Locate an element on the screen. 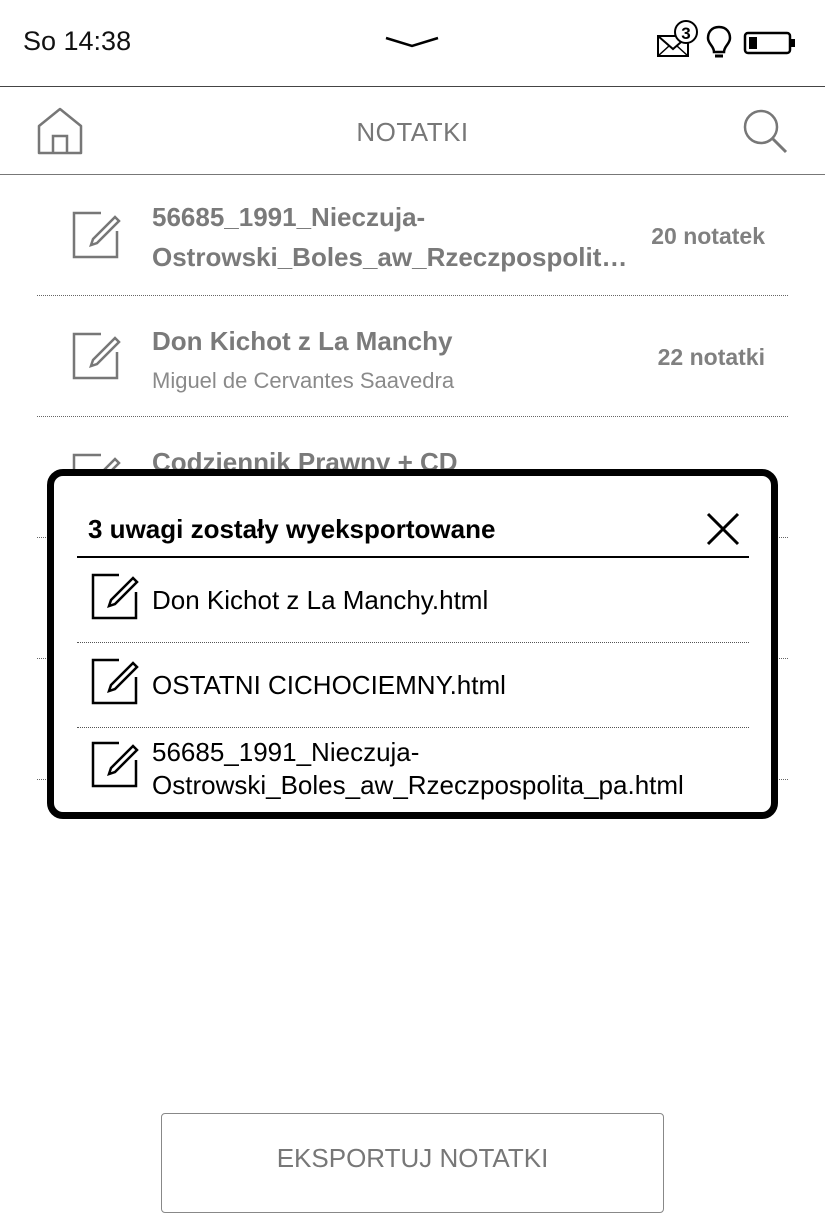 This screenshot has width=825, height=1213. export-notes-button: EKSPORTUJ NOTATKI is located at coordinates (412, 1163).